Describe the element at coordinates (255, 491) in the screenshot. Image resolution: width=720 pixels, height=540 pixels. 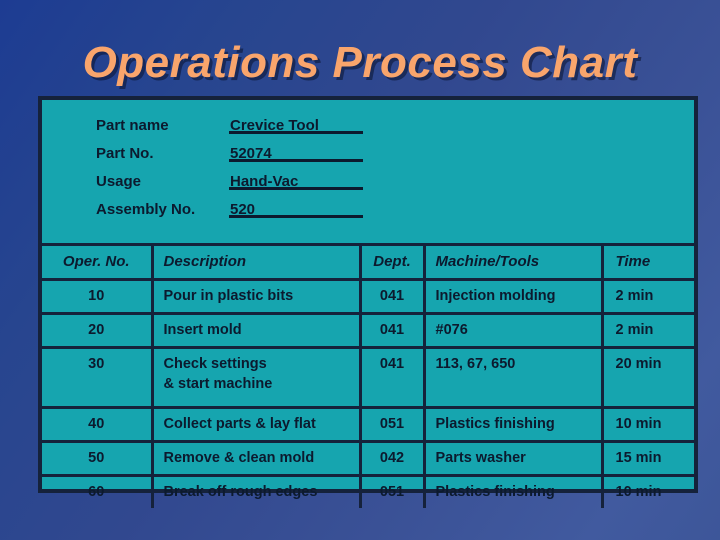
I see `cell-description: Break off rough edges` at that location.